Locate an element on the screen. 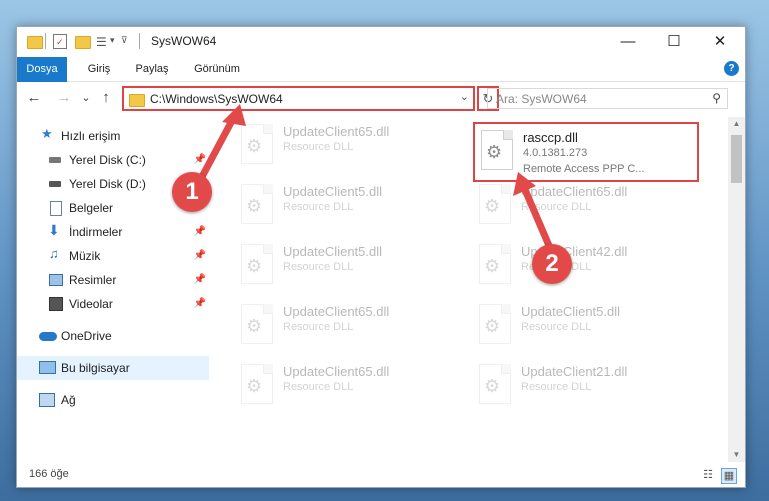  sidebar-item-videos: Videolar 📌 is located at coordinates (113, 304).